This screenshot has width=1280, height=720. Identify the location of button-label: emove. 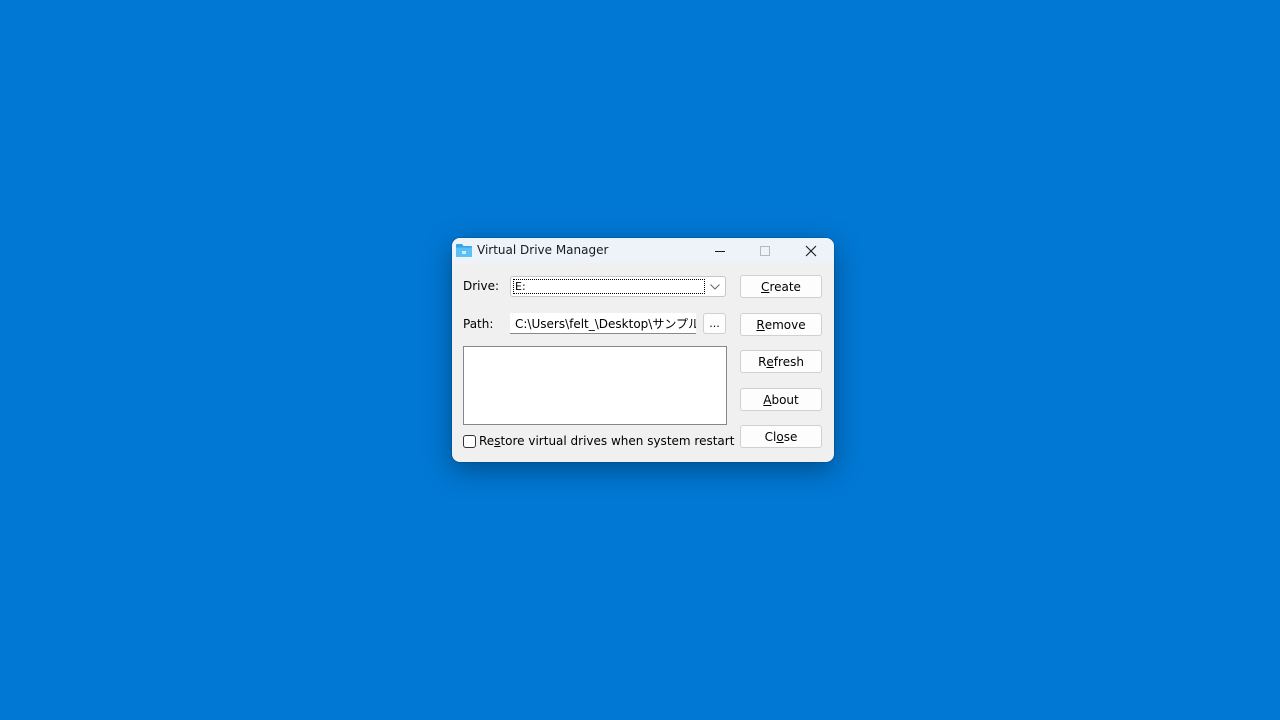
(785, 324).